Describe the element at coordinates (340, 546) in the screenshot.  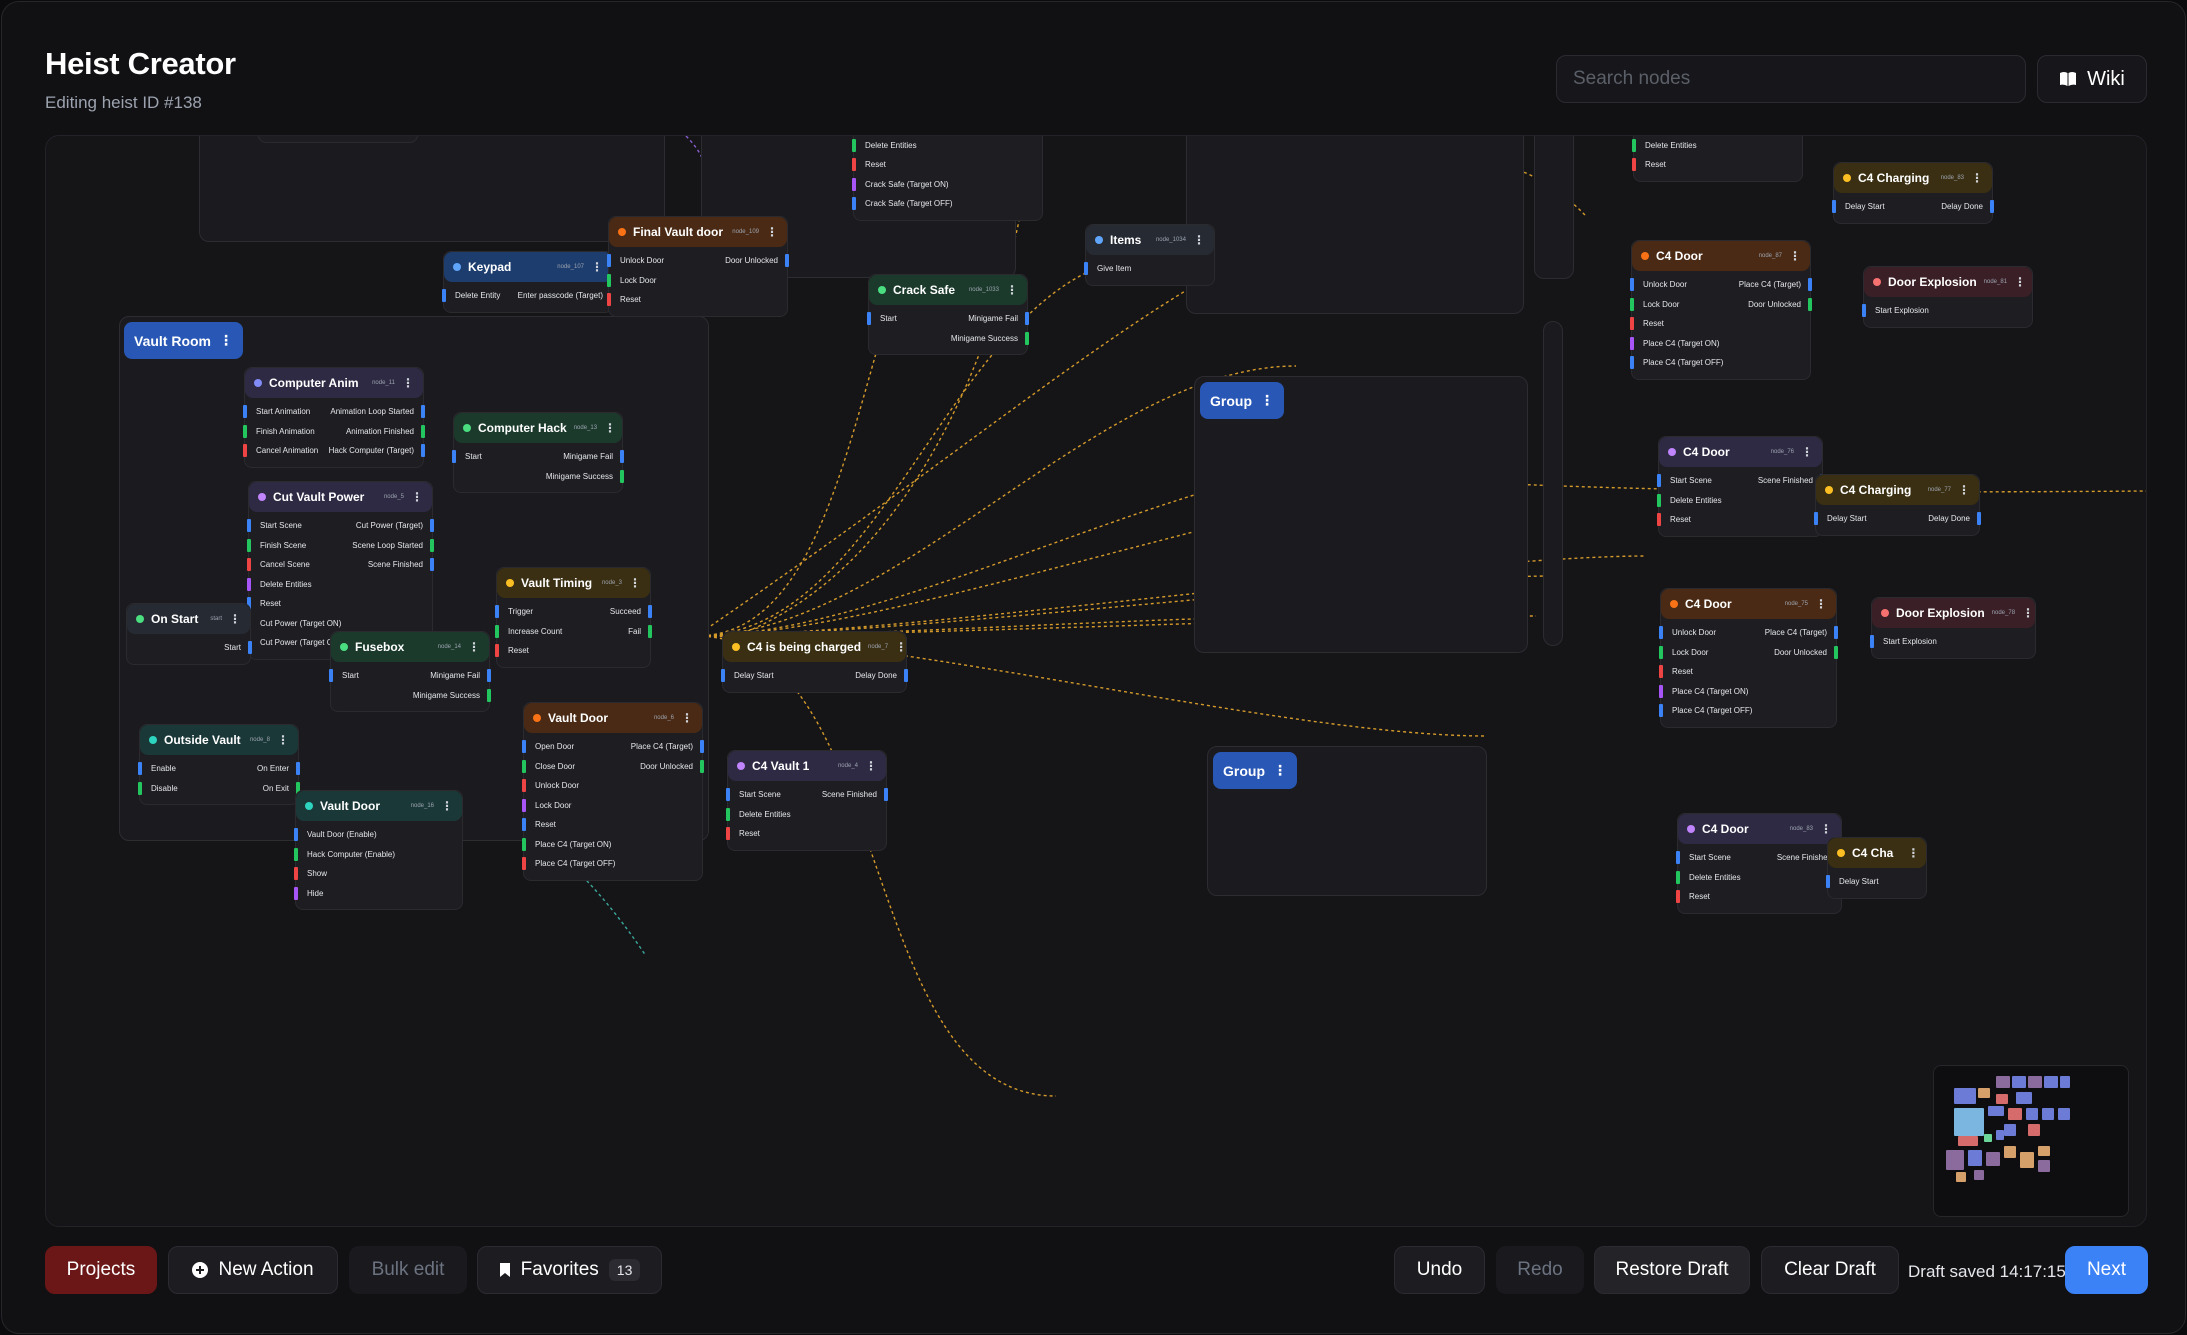
I see `node-port-row: Finish Scene Scene Loop Started` at that location.